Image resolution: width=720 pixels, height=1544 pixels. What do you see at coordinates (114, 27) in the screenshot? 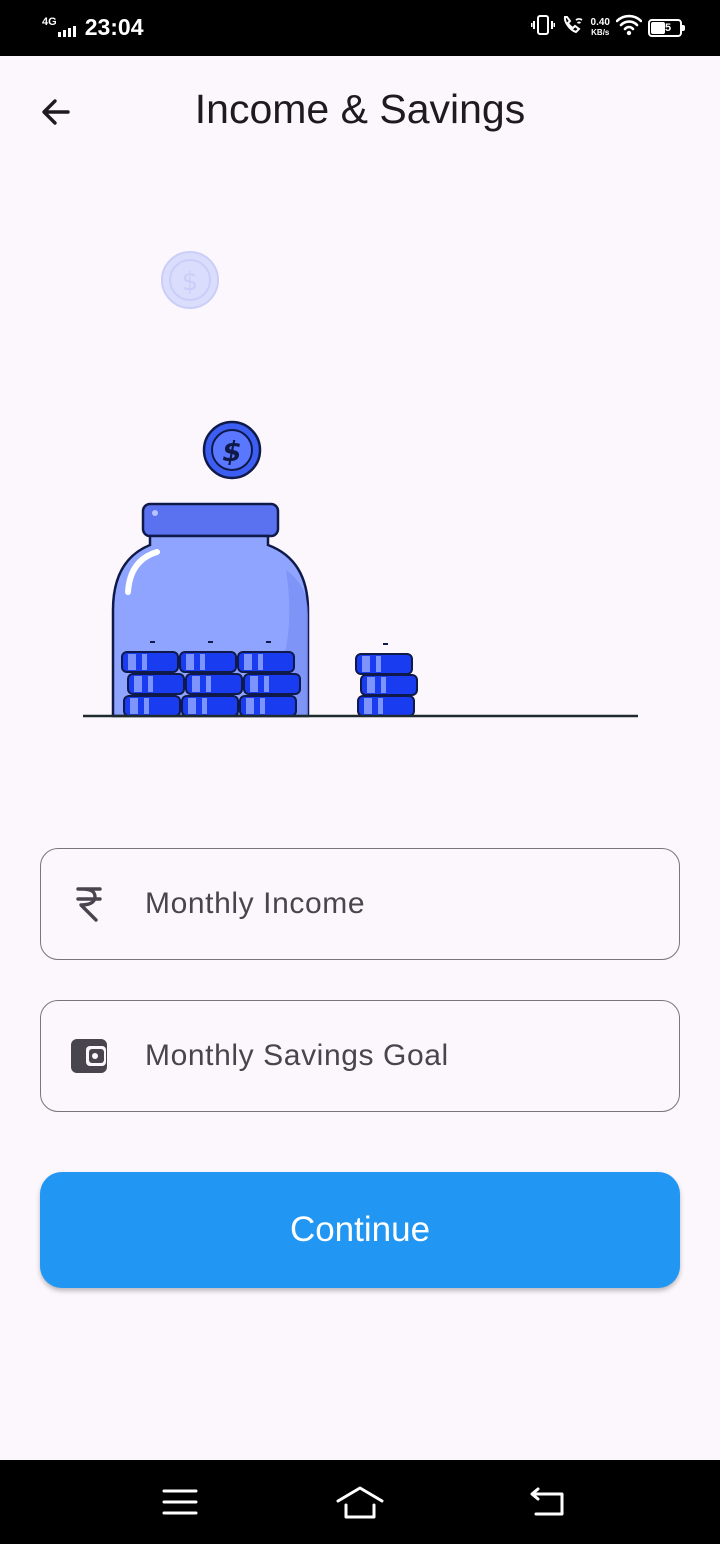
I see `status-time: 23:04` at bounding box center [114, 27].